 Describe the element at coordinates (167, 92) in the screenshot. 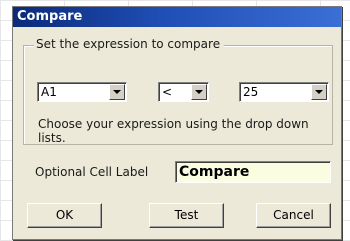

I see `operator-value: <` at that location.